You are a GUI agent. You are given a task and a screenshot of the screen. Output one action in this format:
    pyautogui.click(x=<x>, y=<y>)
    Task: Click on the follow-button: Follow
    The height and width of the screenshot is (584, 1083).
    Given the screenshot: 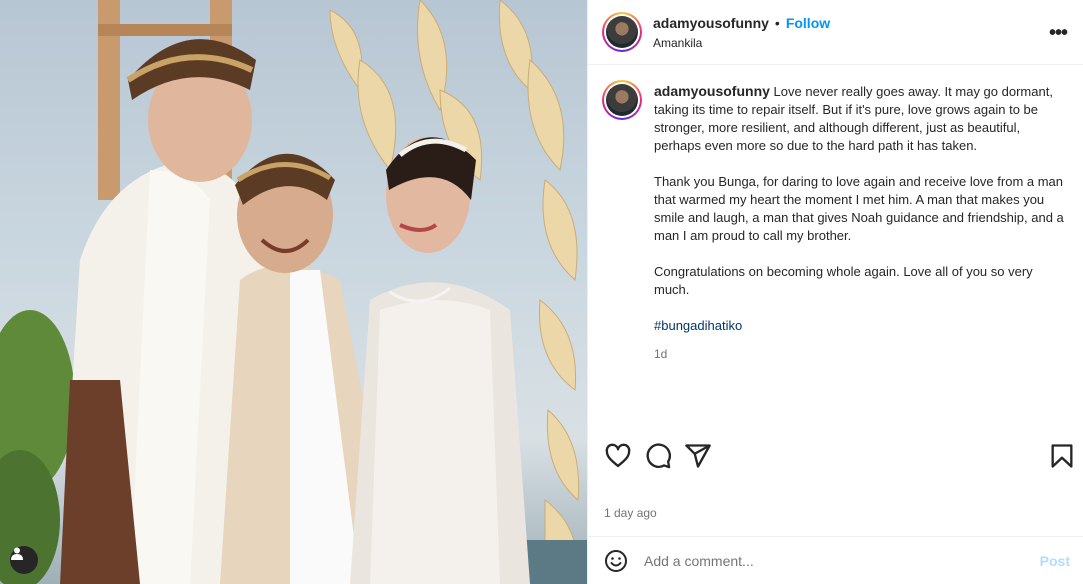 What is the action you would take?
    pyautogui.click(x=808, y=23)
    